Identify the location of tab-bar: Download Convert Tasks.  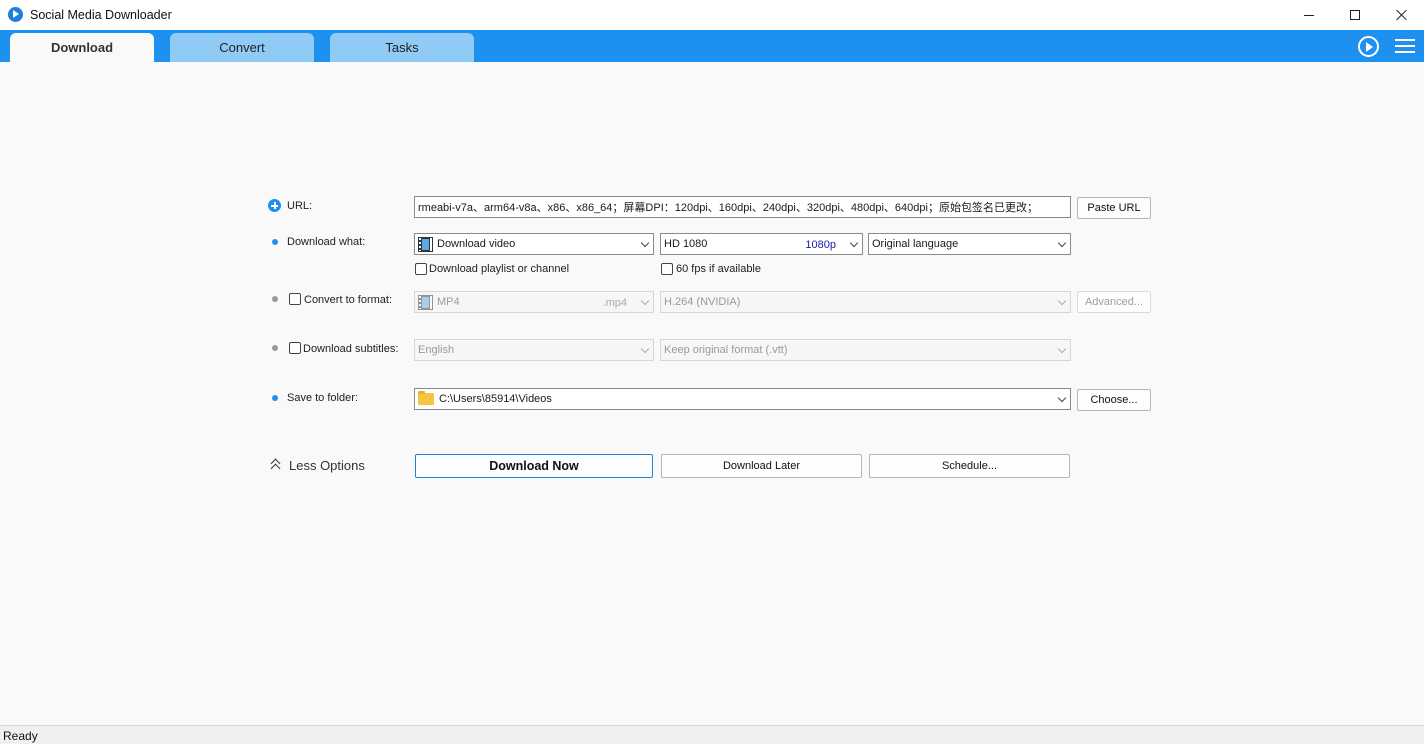
(712, 46).